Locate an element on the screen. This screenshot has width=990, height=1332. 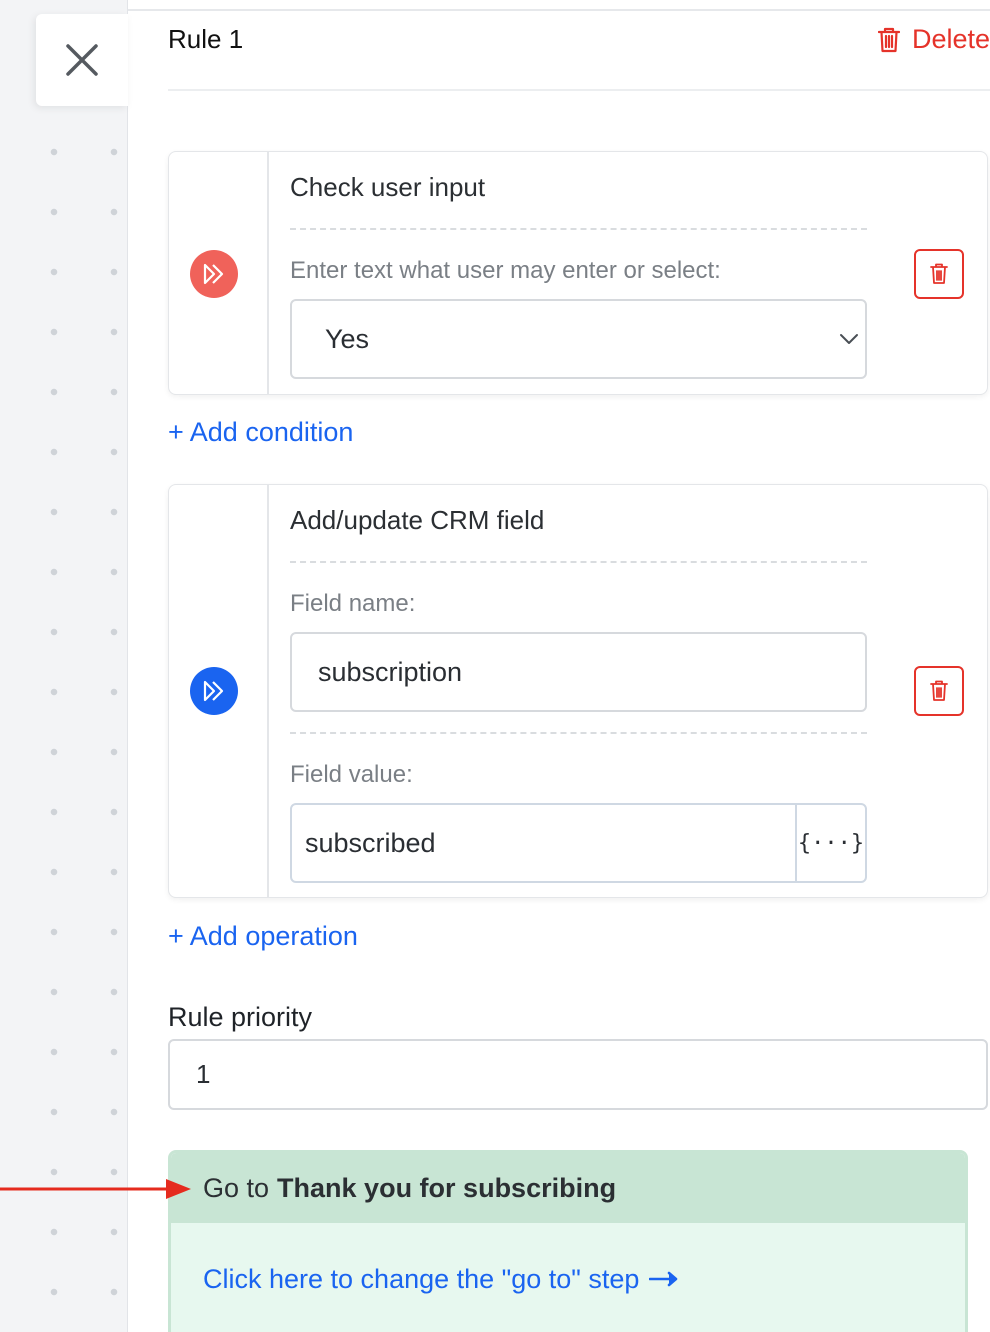
close-icon is located at coordinates (82, 60).